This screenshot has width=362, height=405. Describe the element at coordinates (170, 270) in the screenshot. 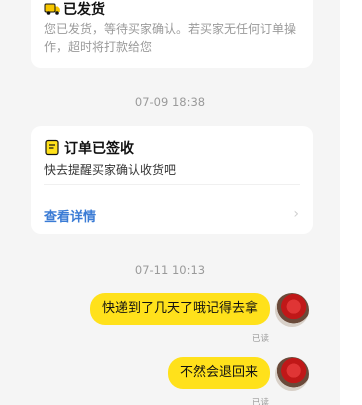

I see `timestamp: 07-11 10:13` at that location.